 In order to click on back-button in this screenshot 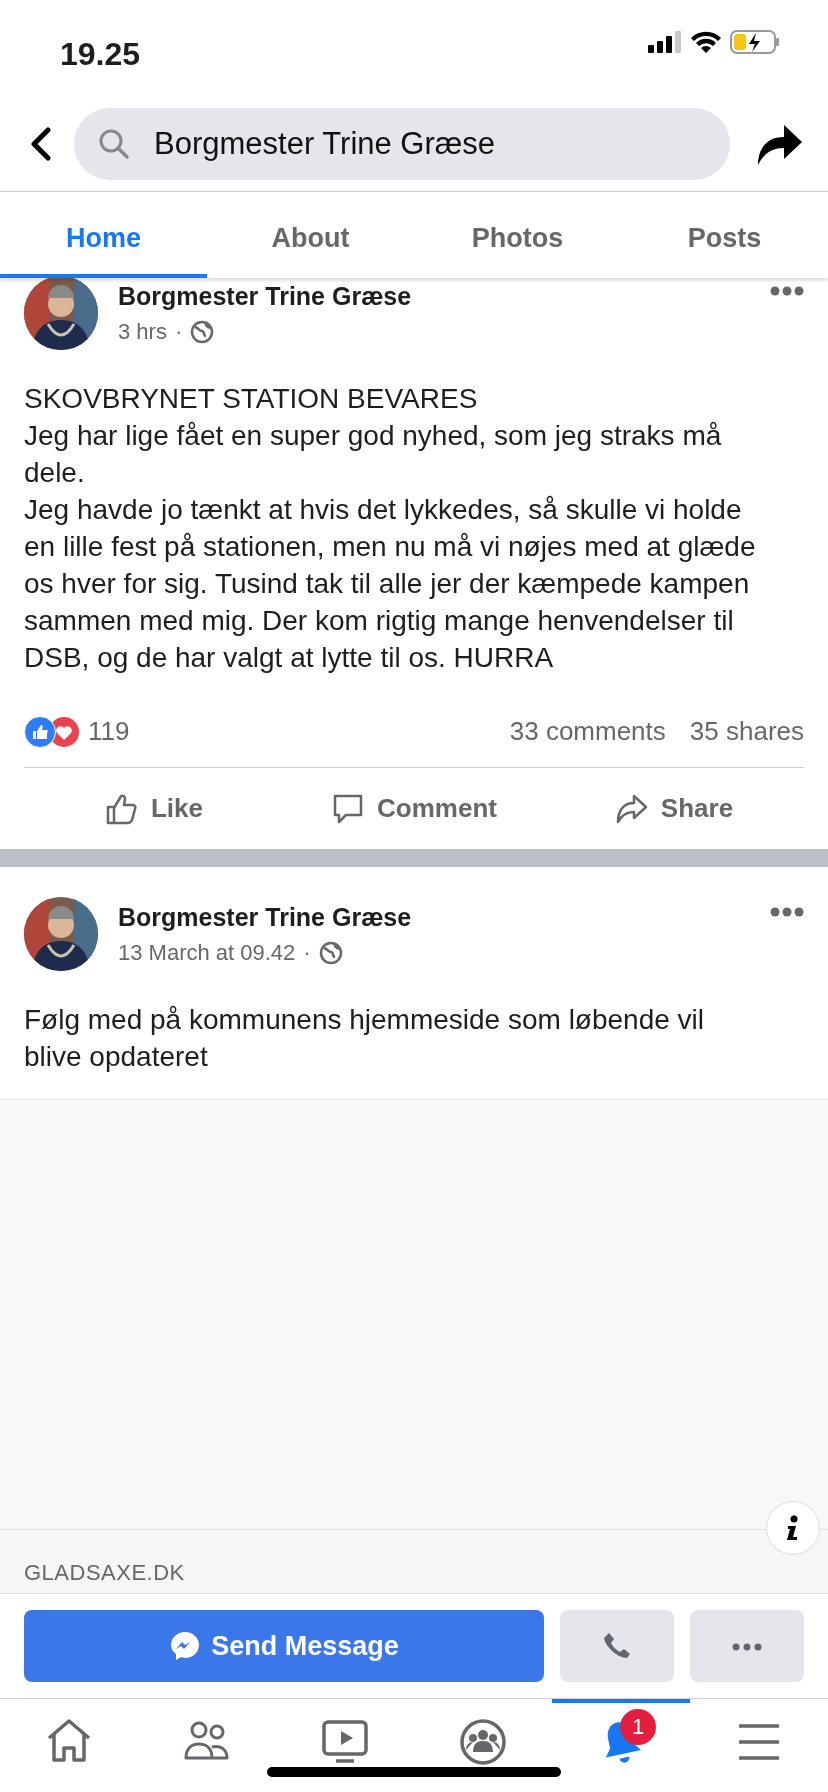, I will do `click(41, 143)`.